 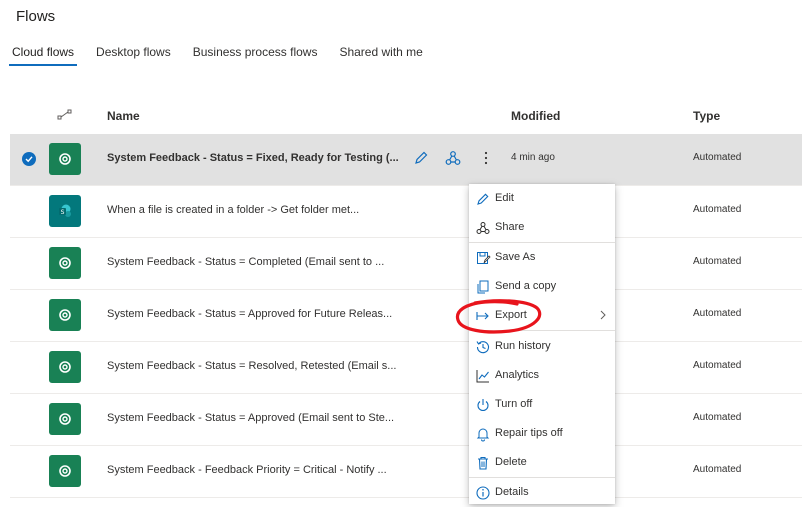 I want to click on menu-item-delete: Delete, so click(x=542, y=462).